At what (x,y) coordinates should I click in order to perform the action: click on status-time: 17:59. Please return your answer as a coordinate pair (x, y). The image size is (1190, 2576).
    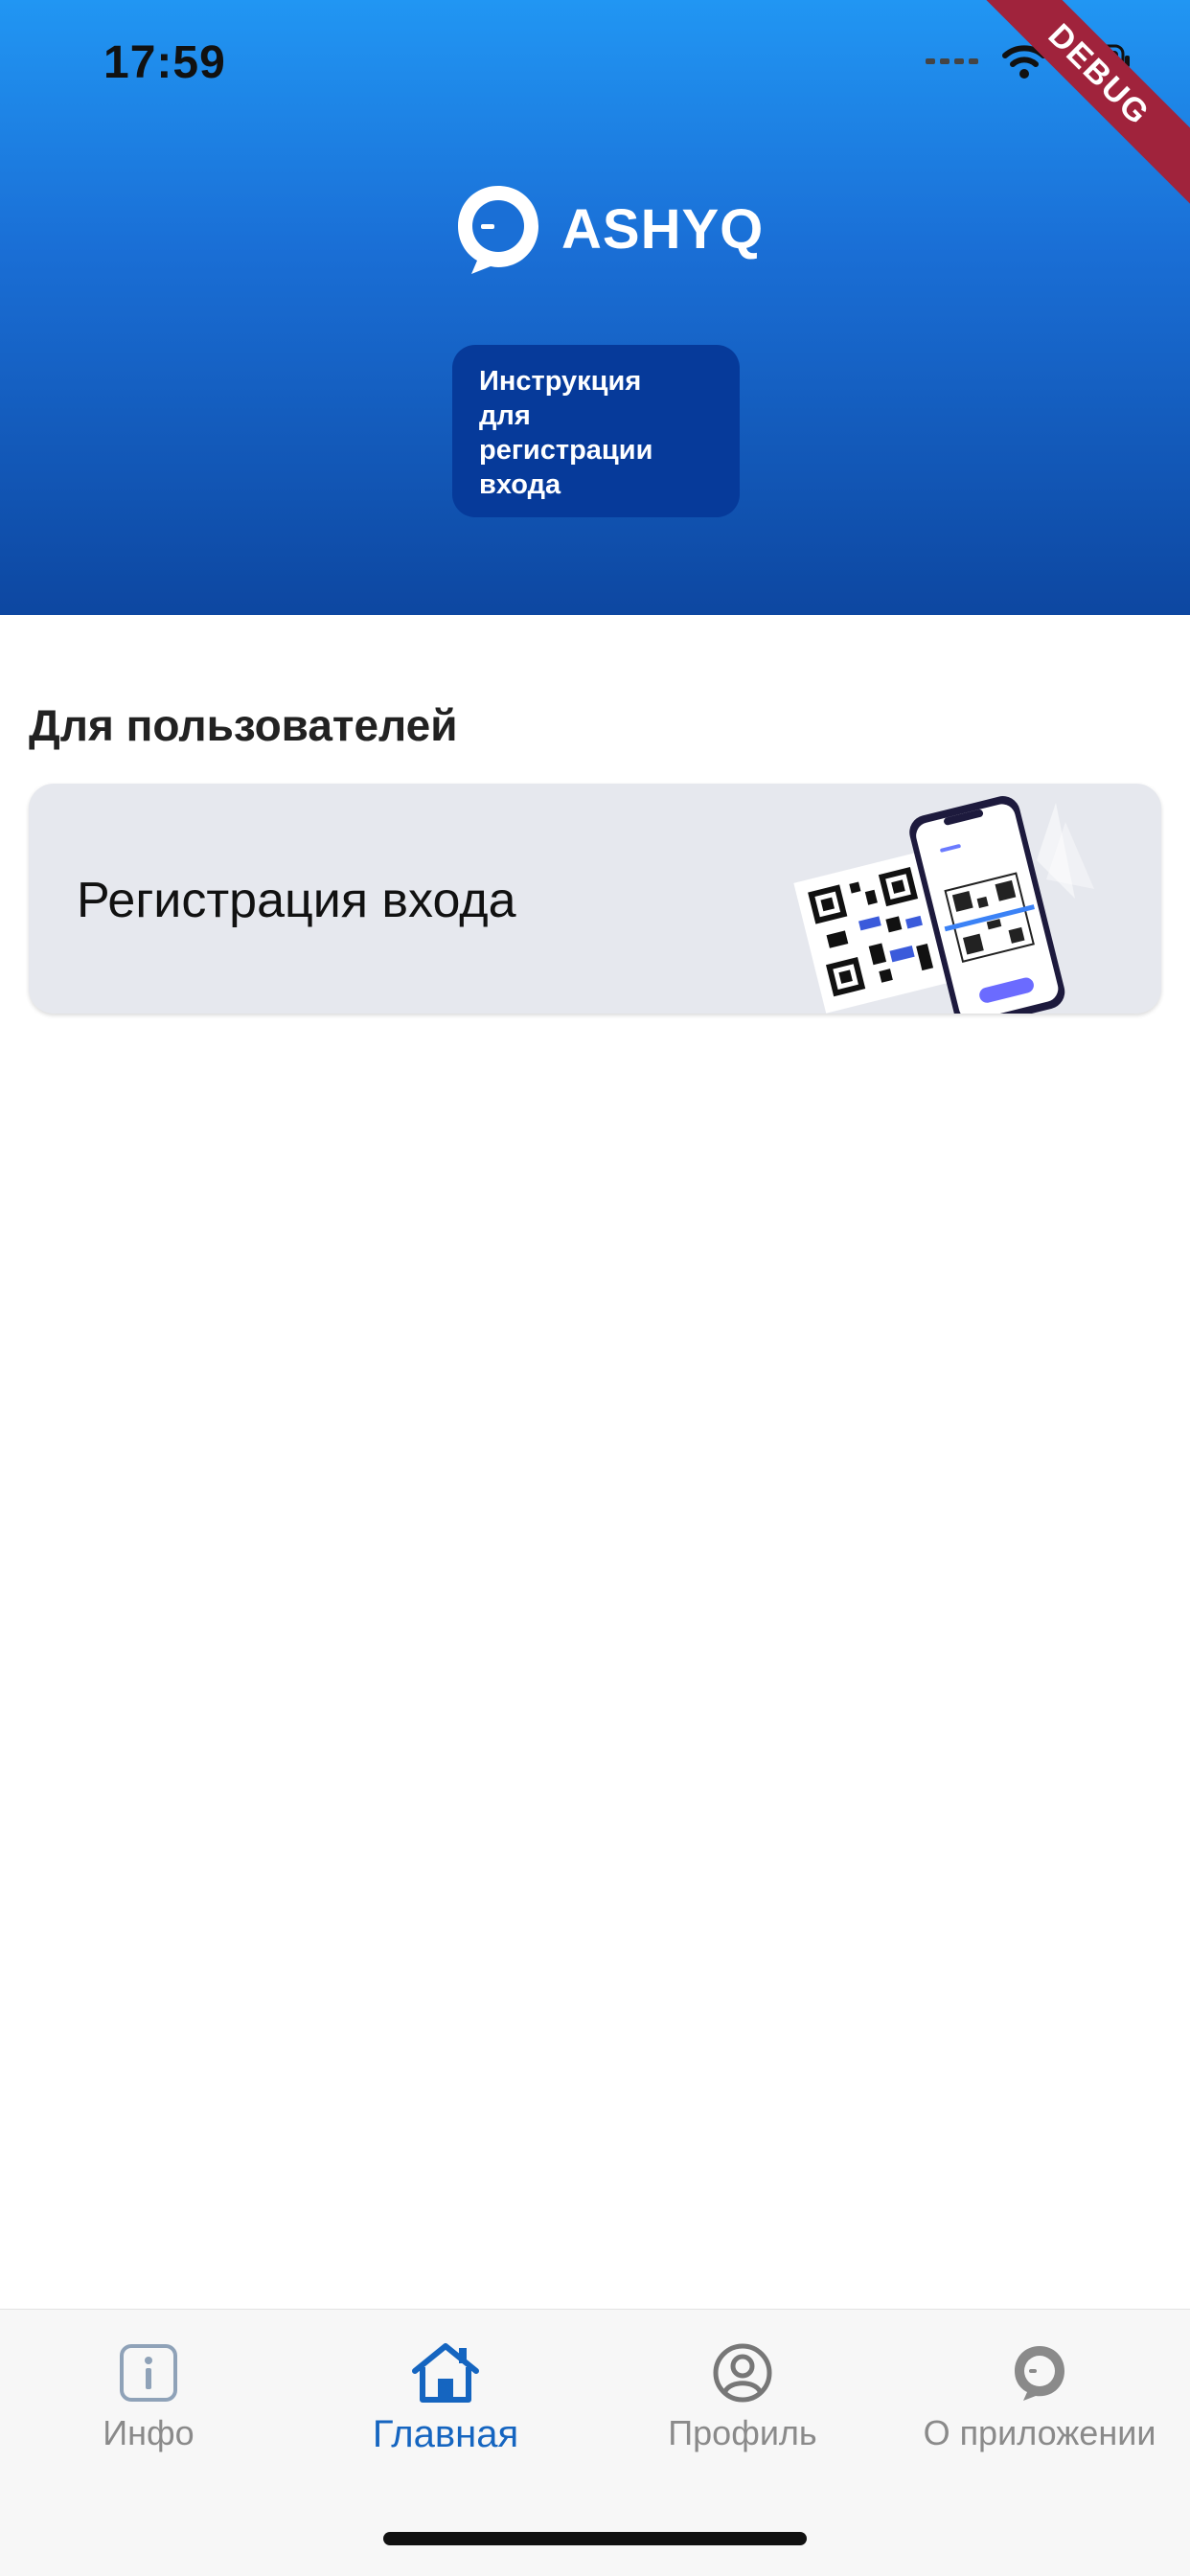
    Looking at the image, I should click on (164, 62).